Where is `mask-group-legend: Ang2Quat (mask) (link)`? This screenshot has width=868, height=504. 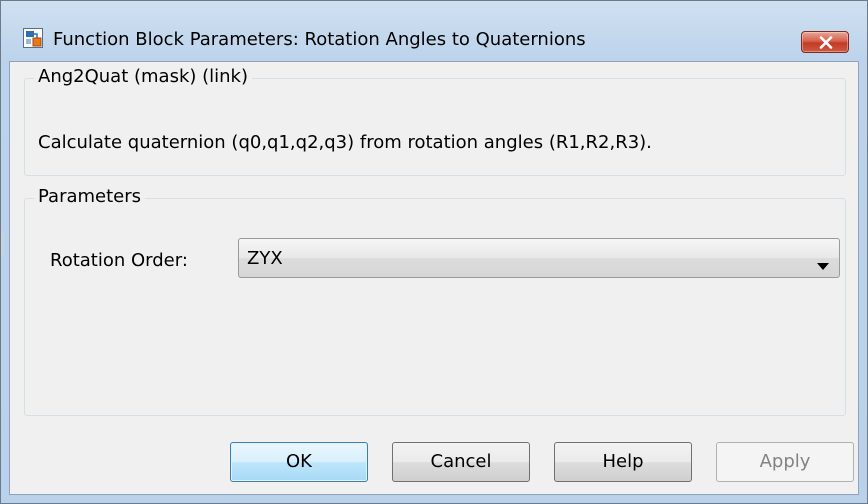
mask-group-legend: Ang2Quat (mask) (link) is located at coordinates (143, 76).